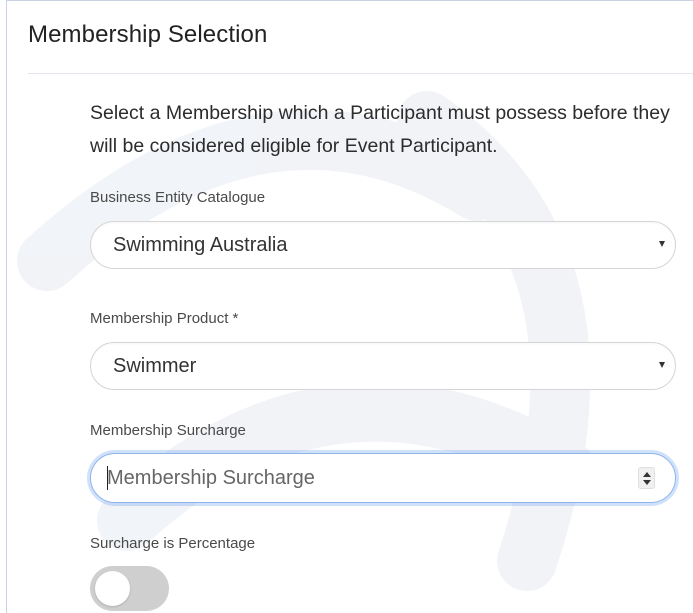 This screenshot has width=693, height=613. What do you see at coordinates (164, 318) in the screenshot?
I see `membership-product-label: Membership Product *` at bounding box center [164, 318].